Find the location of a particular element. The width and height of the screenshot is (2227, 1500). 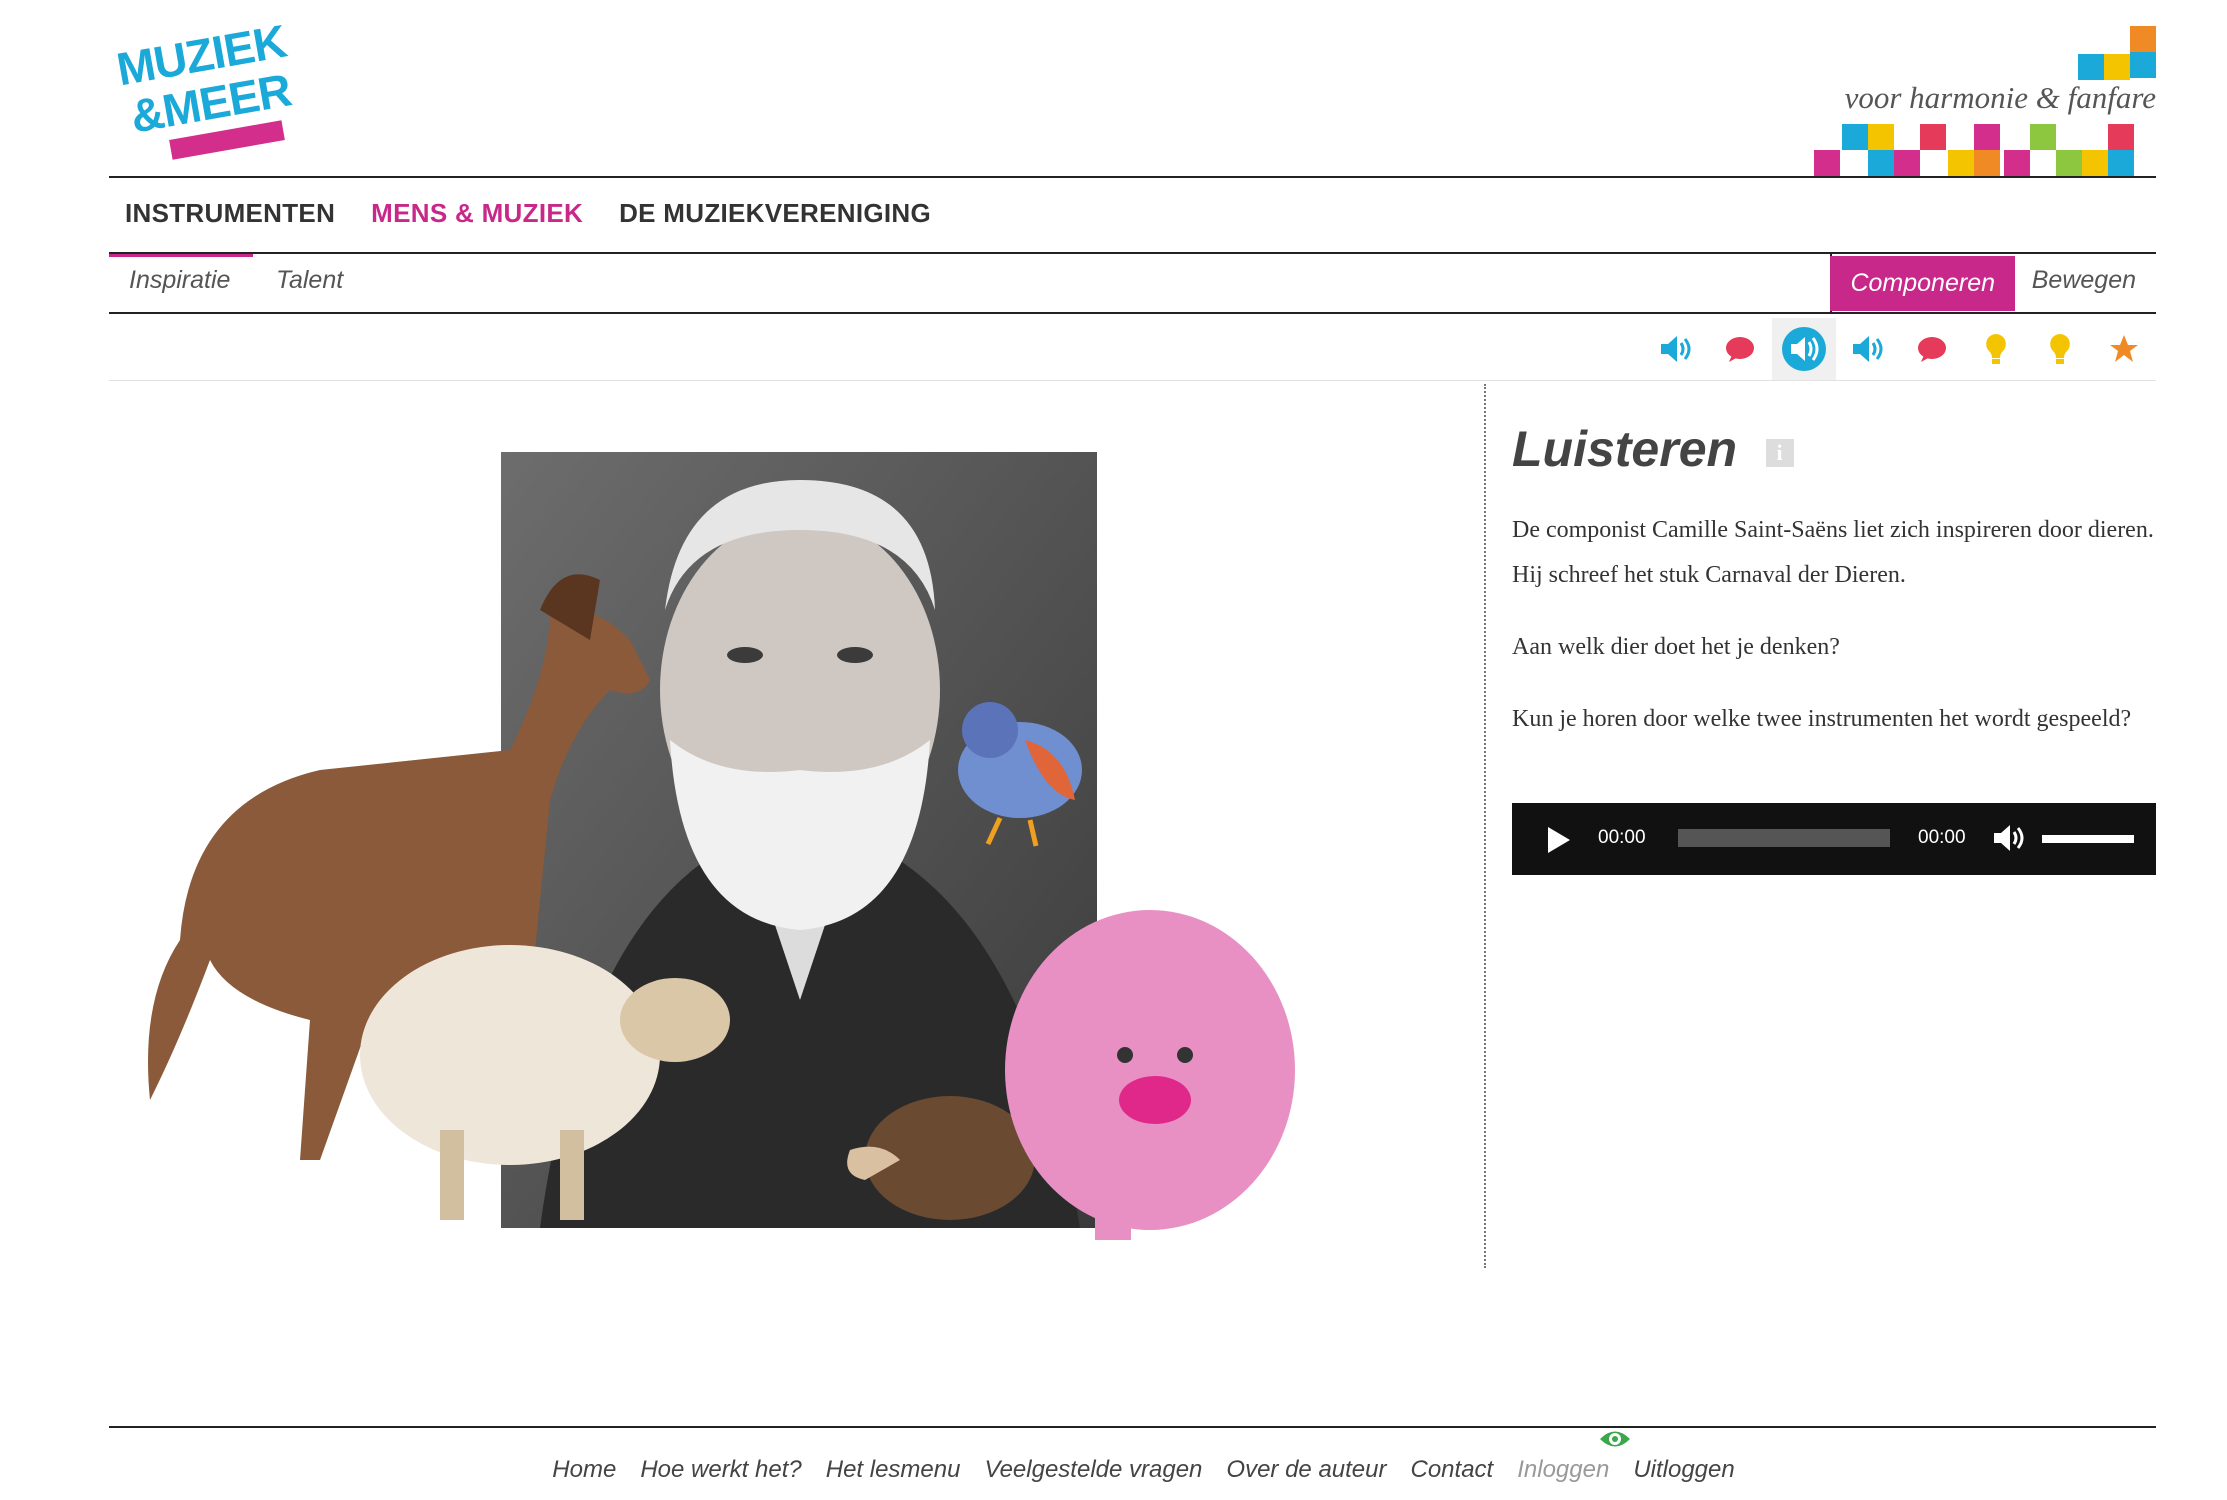

nav-mens-en-muziek: MENS & MUZIEK is located at coordinates (477, 213).